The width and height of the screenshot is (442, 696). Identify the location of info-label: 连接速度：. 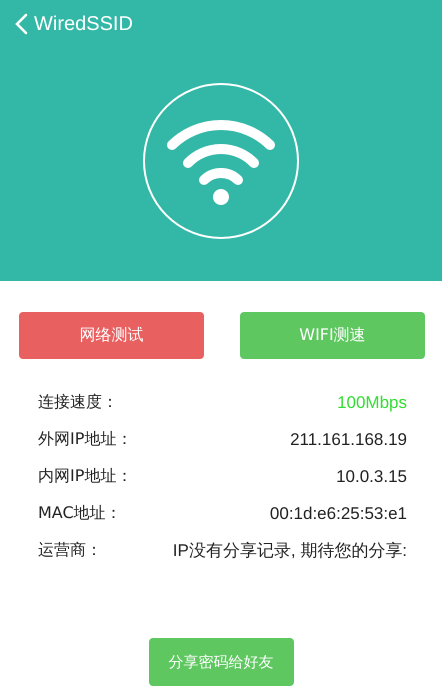
(78, 402).